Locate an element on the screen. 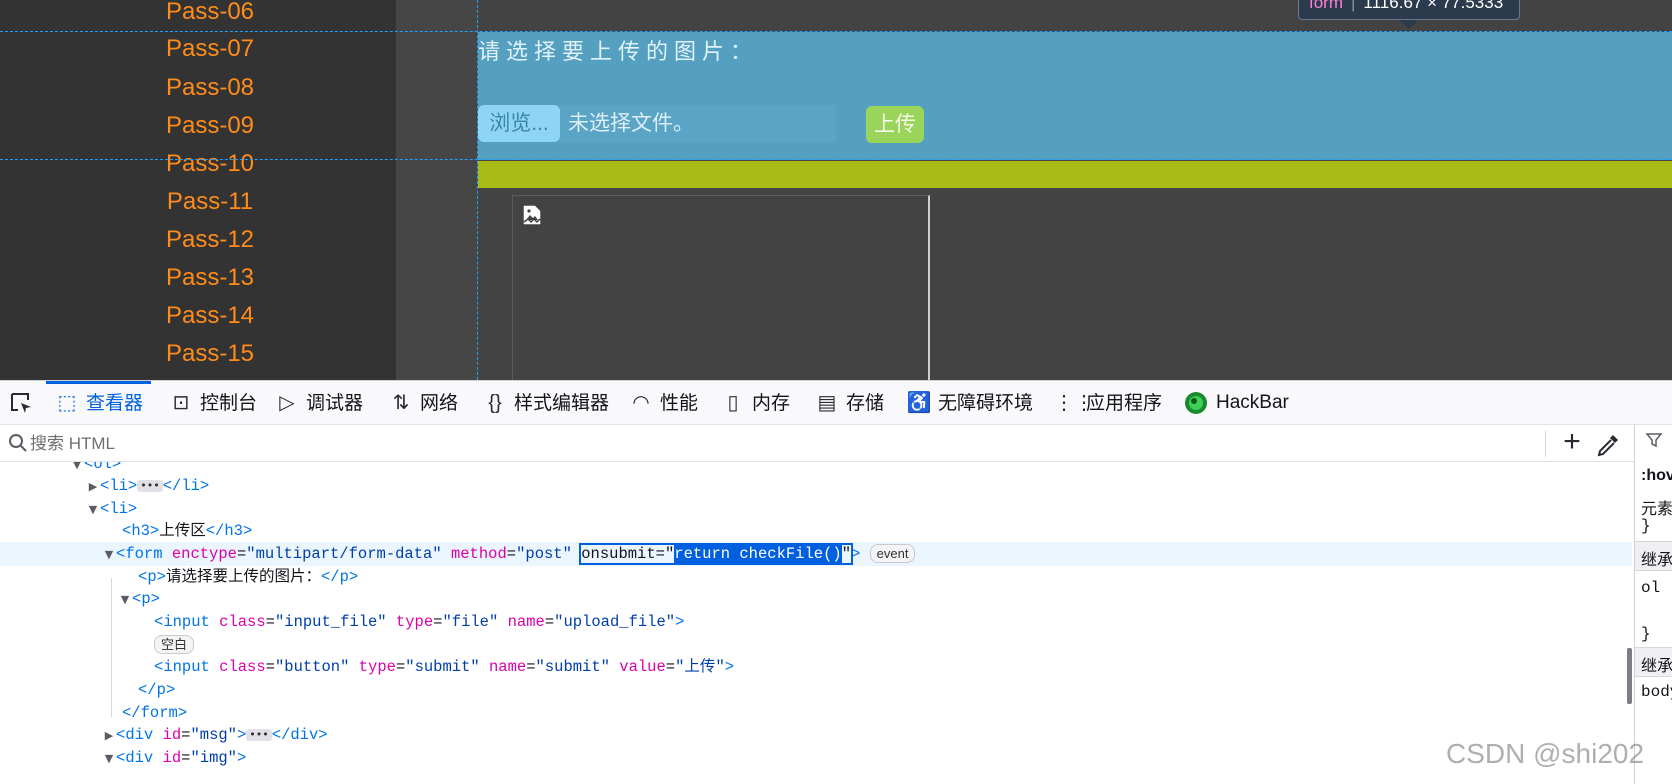 The width and height of the screenshot is (1672, 784). upload-prompt: 请选择要上传的图片： is located at coordinates (618, 51).